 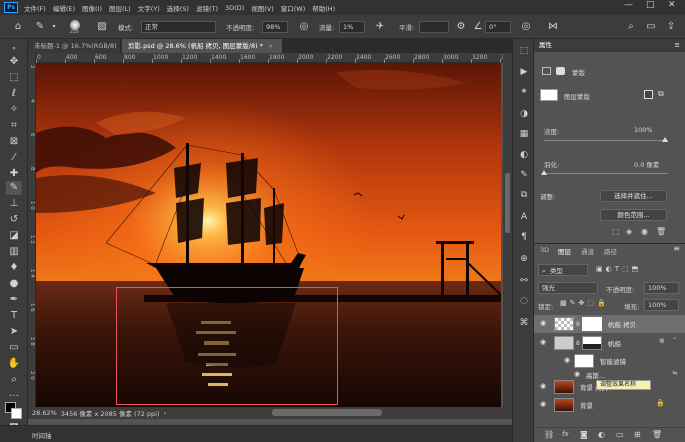 What do you see at coordinates (14, 158) in the screenshot?
I see `eyedropper-tool-icon: ⁄` at bounding box center [14, 158].